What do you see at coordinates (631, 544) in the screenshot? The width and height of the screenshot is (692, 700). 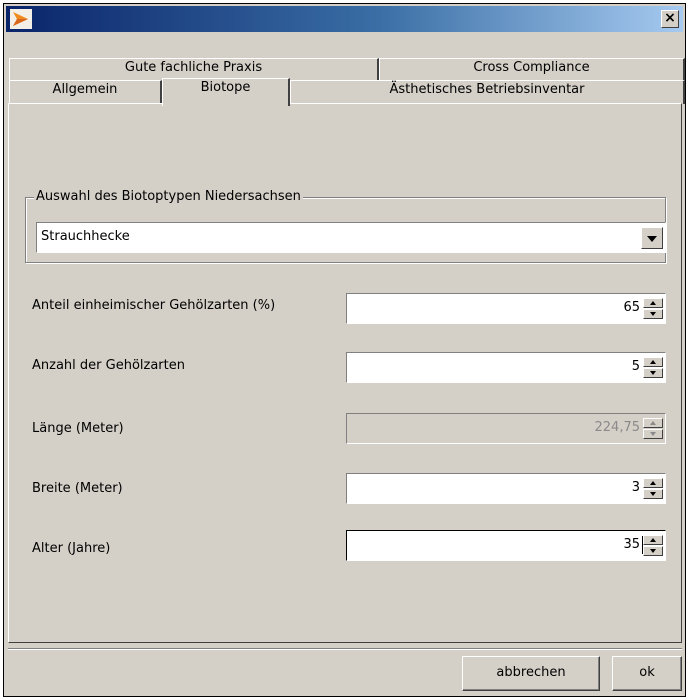 I see `spinner-value: 35` at bounding box center [631, 544].